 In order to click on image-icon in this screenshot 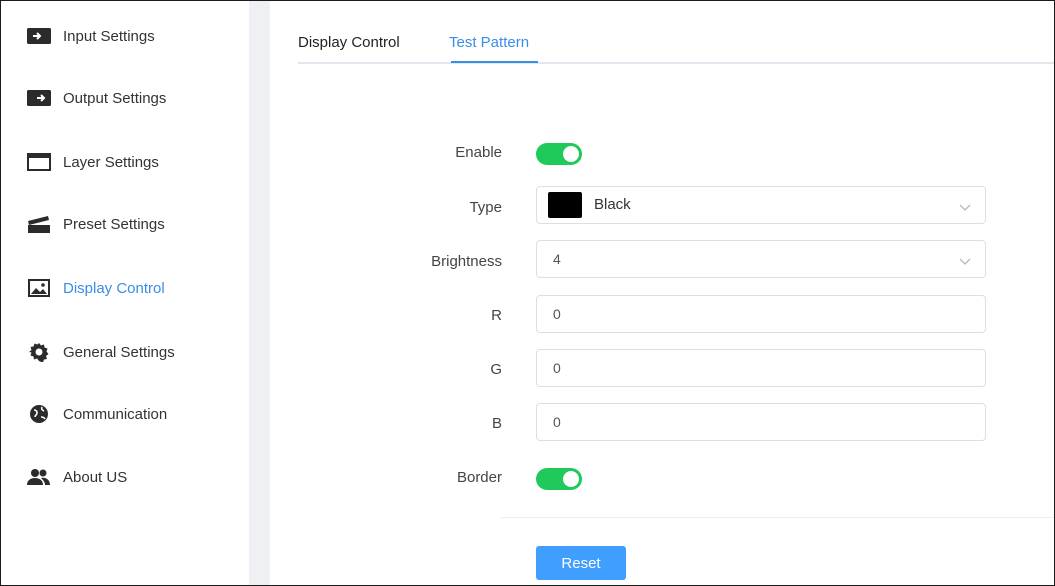, I will do `click(39, 288)`.